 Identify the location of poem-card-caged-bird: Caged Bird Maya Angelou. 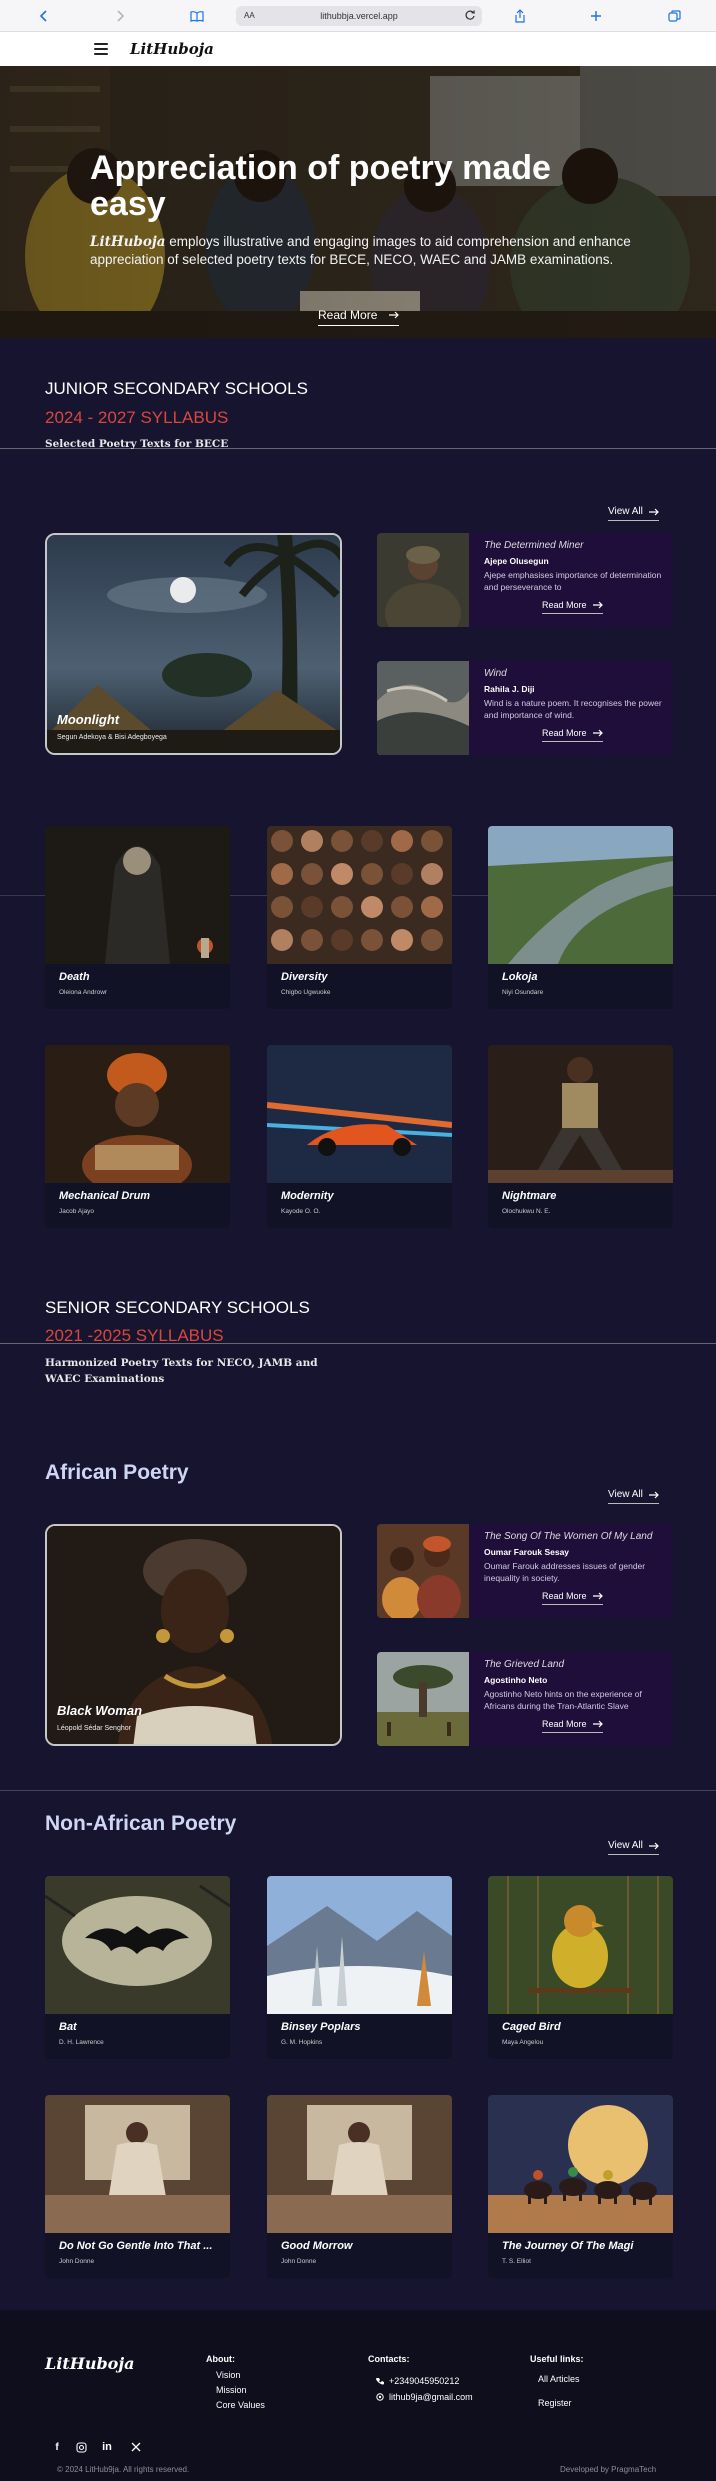
(580, 1967).